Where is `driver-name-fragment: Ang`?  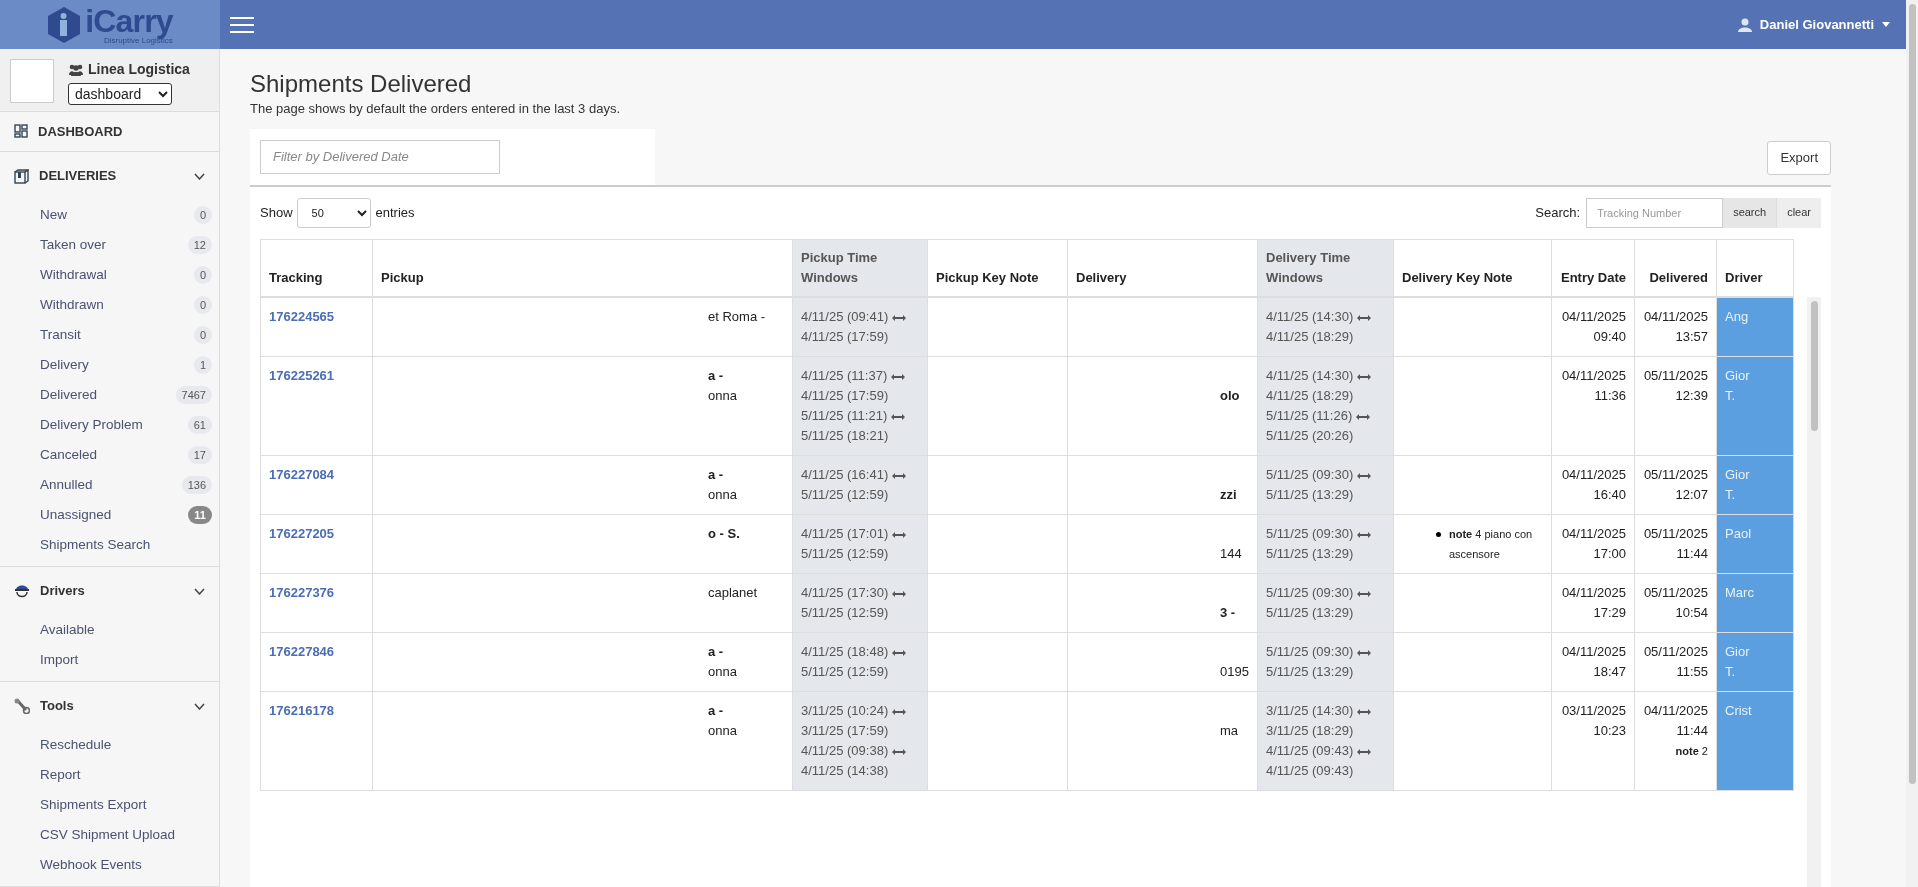 driver-name-fragment: Ang is located at coordinates (1737, 317).